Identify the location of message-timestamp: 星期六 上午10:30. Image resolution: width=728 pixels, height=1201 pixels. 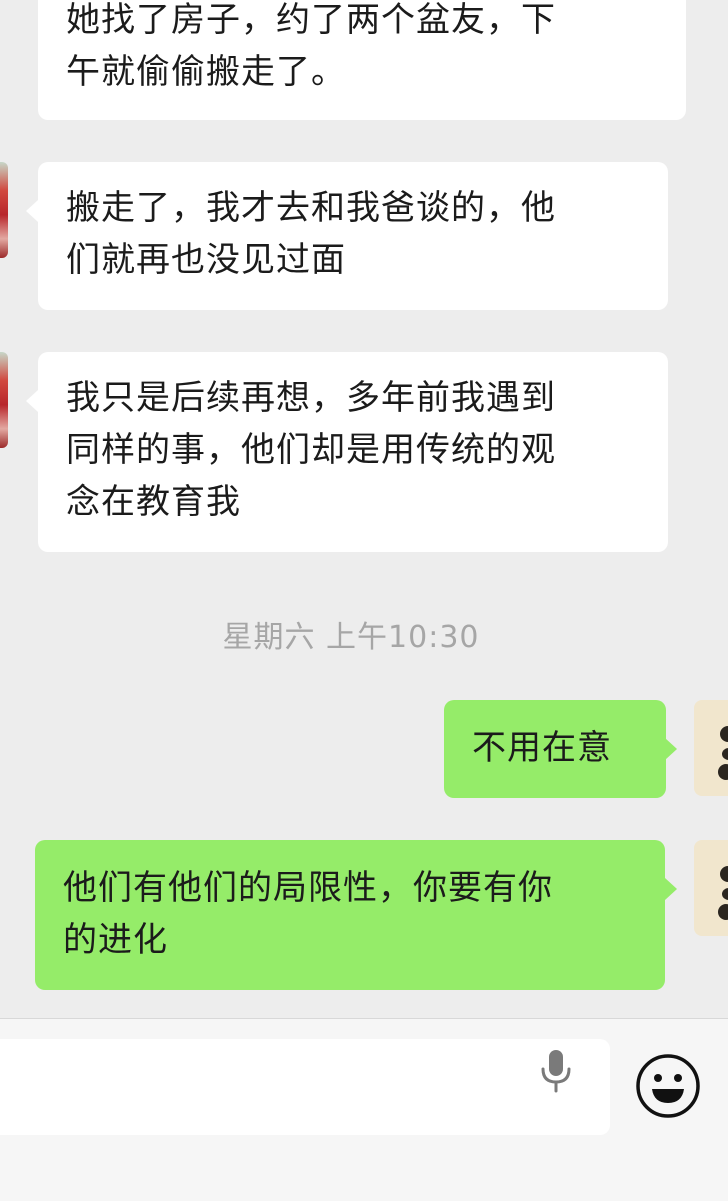
(351, 637).